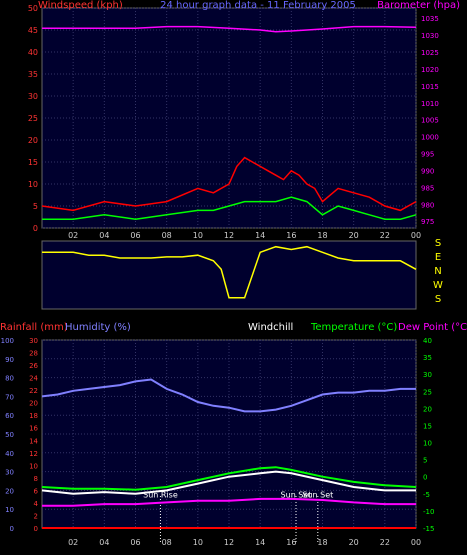 The height and width of the screenshot is (555, 467). Describe the element at coordinates (35, 228) in the screenshot. I see `panel1-left-tick: 0` at that location.